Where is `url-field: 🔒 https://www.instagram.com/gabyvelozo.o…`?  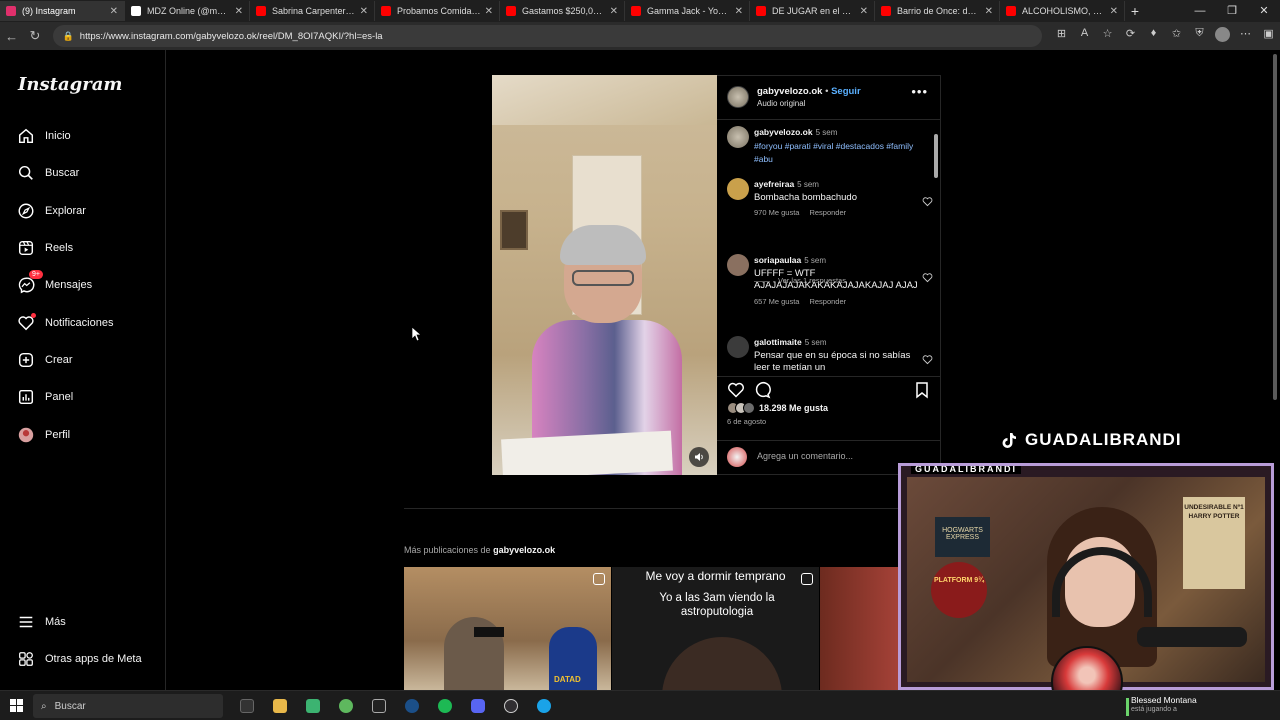 url-field: 🔒 https://www.instagram.com/gabyvelozo.o… is located at coordinates (547, 36).